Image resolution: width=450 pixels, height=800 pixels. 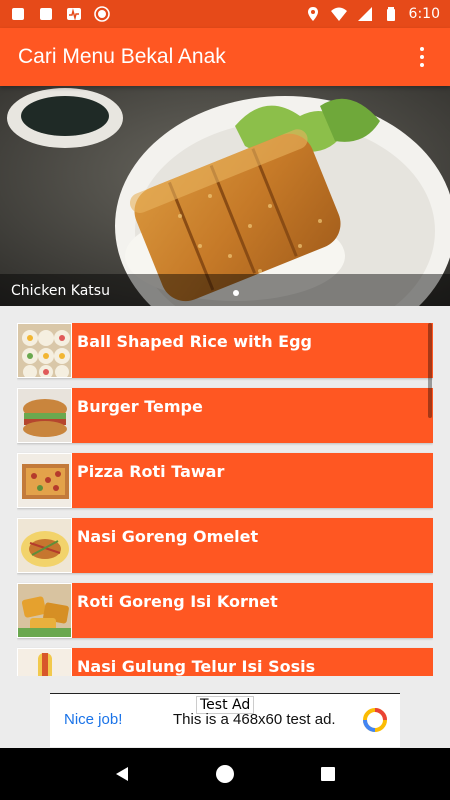 What do you see at coordinates (102, 14) in the screenshot?
I see `record-icon` at bounding box center [102, 14].